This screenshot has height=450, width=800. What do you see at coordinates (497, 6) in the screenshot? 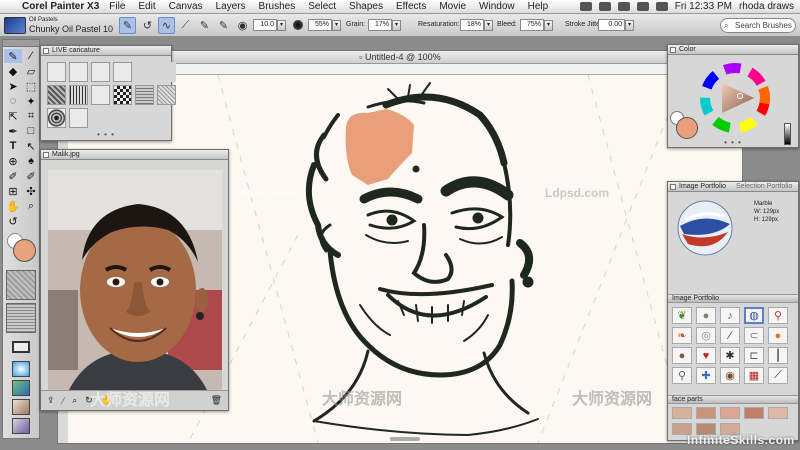
I see `menu-window: Window` at bounding box center [497, 6].